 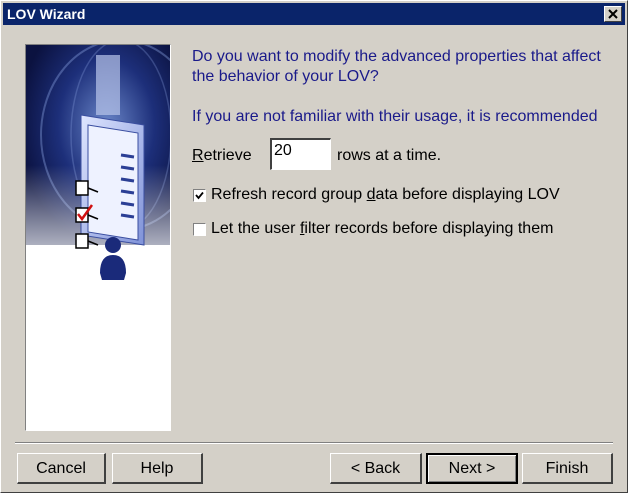 What do you see at coordinates (227, 155) in the screenshot?
I see `retrieve-label-rest: etrieve` at bounding box center [227, 155].